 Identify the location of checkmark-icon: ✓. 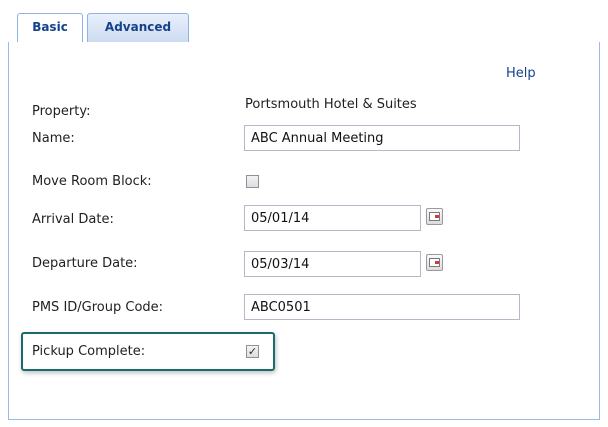
(252, 351).